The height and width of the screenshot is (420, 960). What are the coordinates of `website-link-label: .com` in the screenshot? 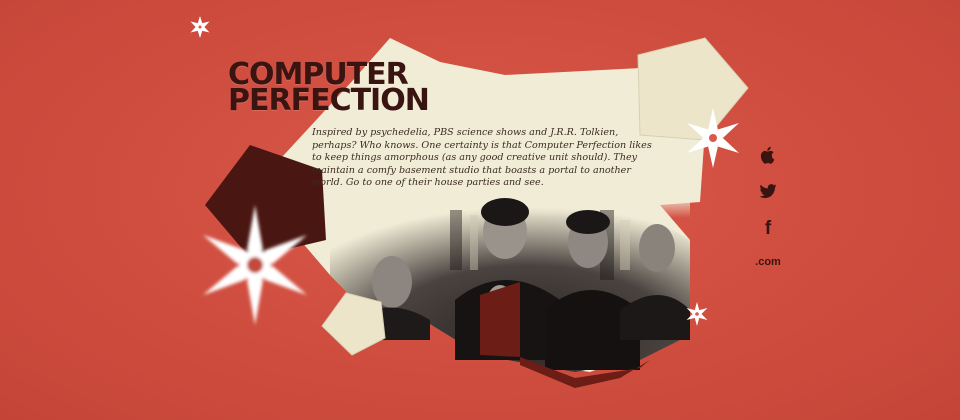 It's located at (768, 262).